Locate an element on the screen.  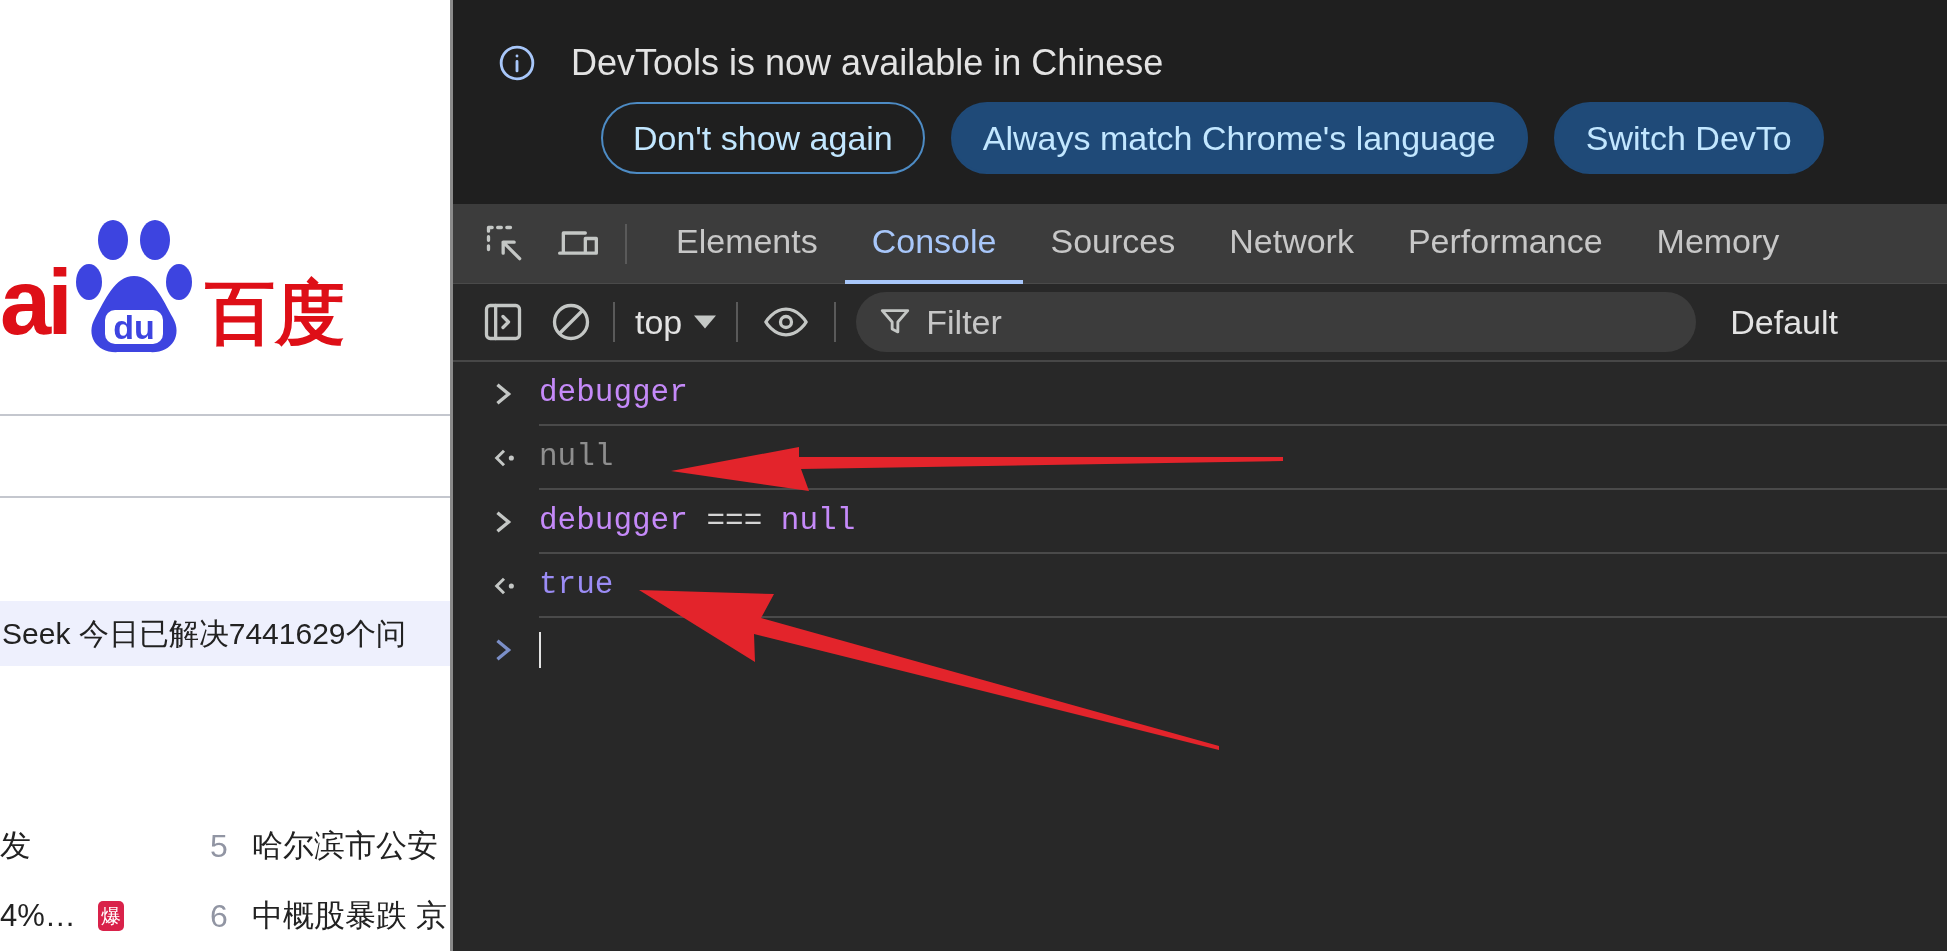
filter-field: Filter is located at coordinates (1276, 322).